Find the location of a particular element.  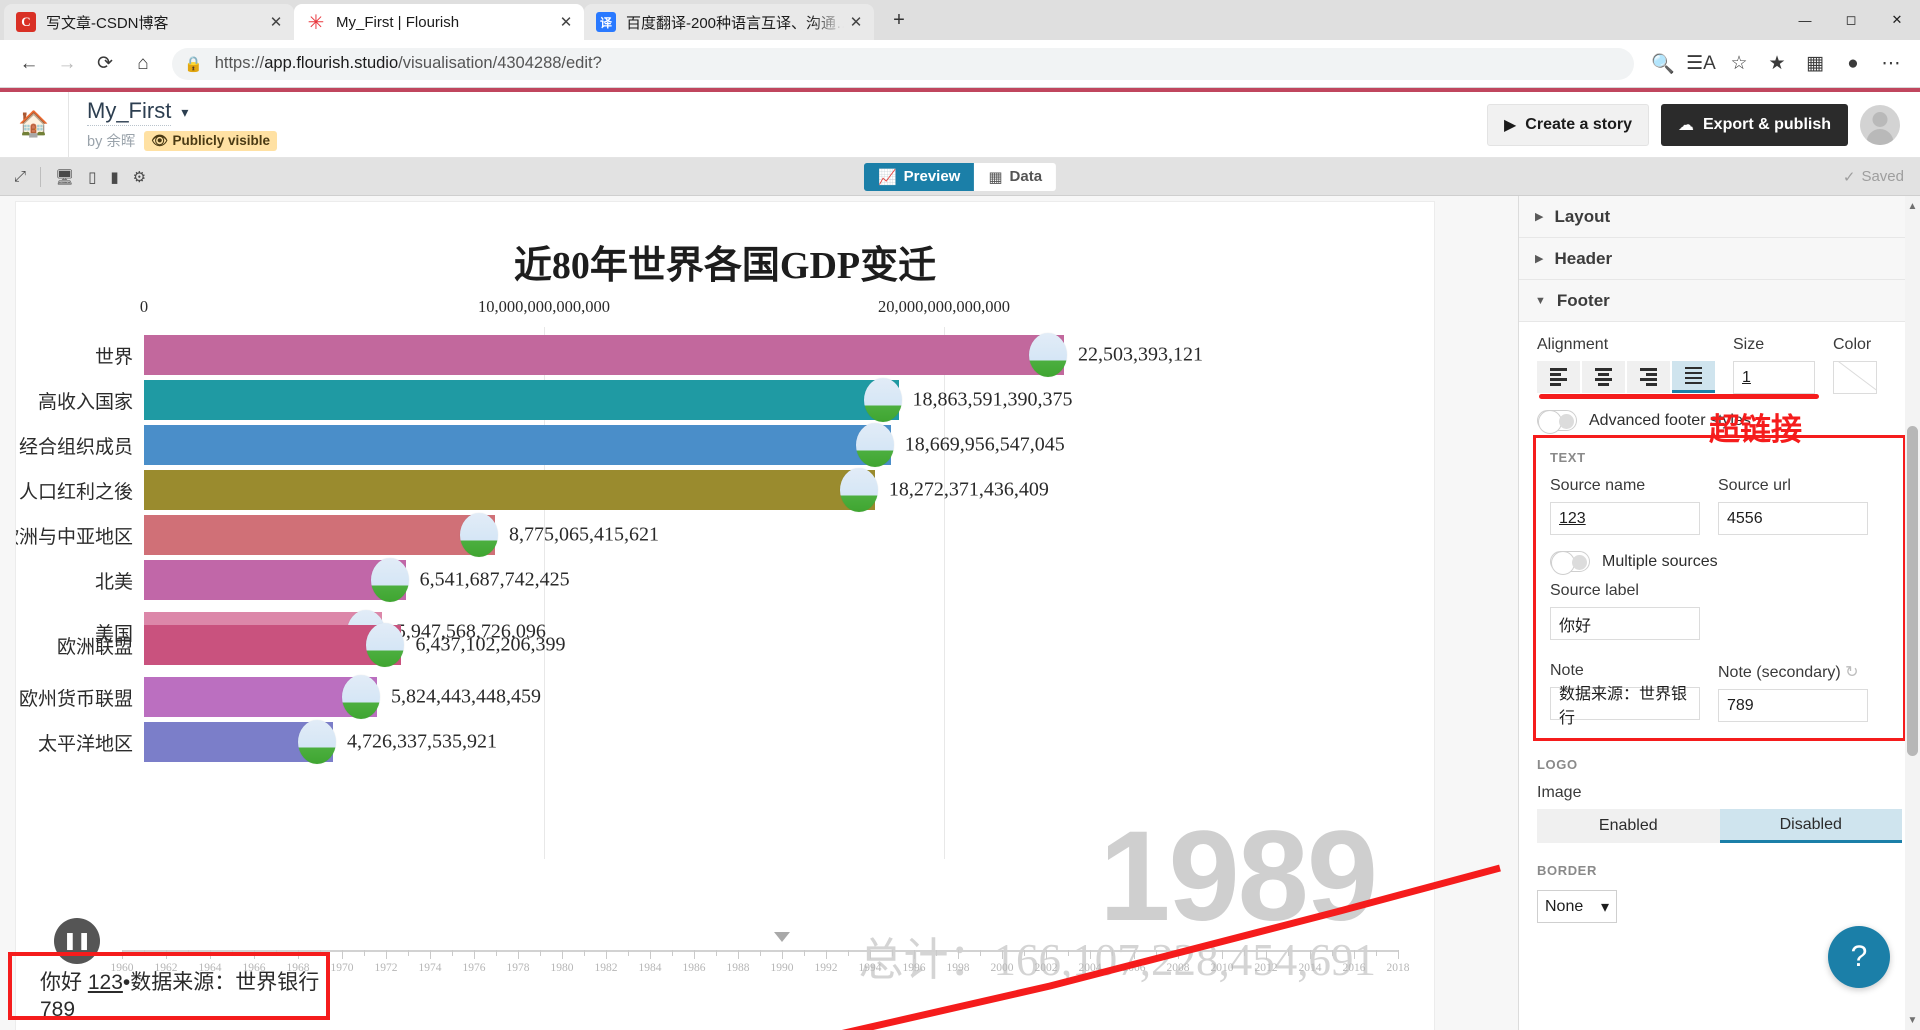

maximize-icon: ◻ is located at coordinates (1851, 20).